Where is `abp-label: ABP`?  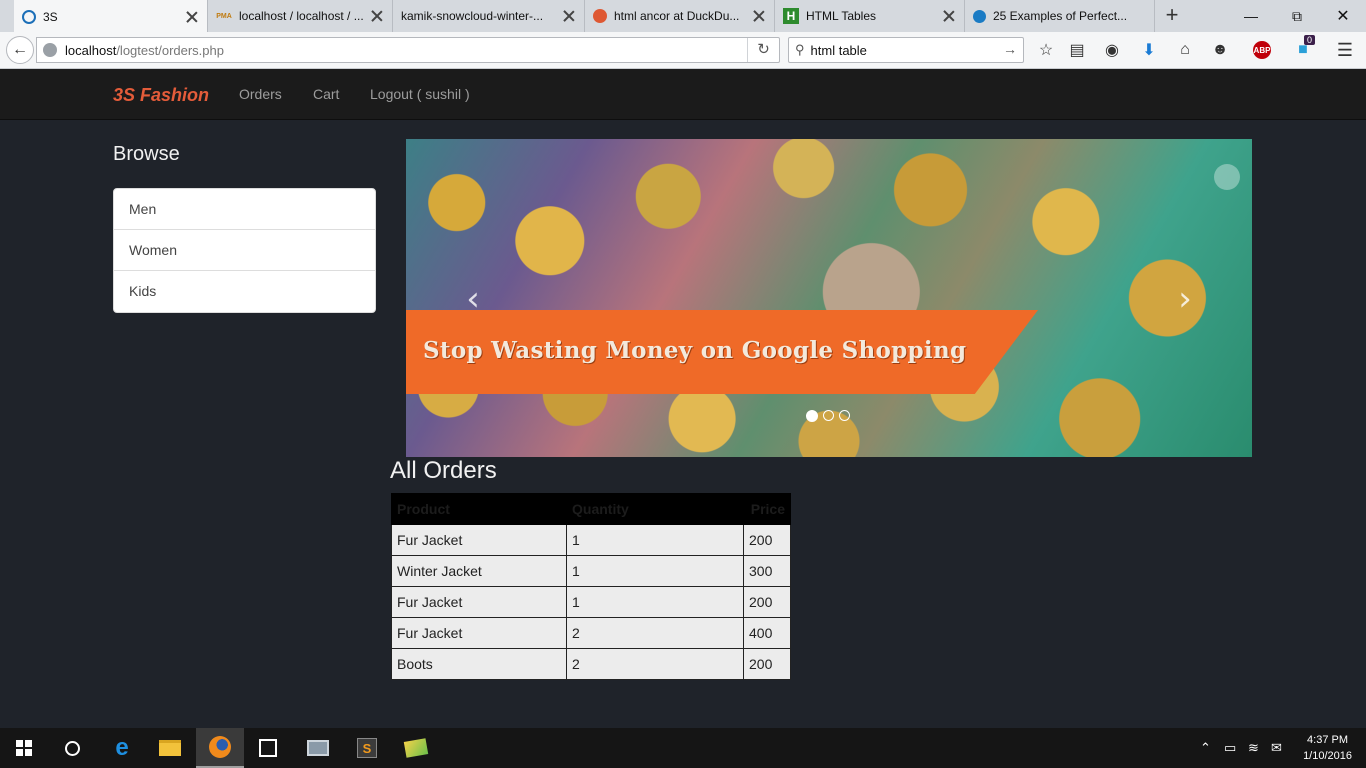 abp-label: ABP is located at coordinates (1262, 50).